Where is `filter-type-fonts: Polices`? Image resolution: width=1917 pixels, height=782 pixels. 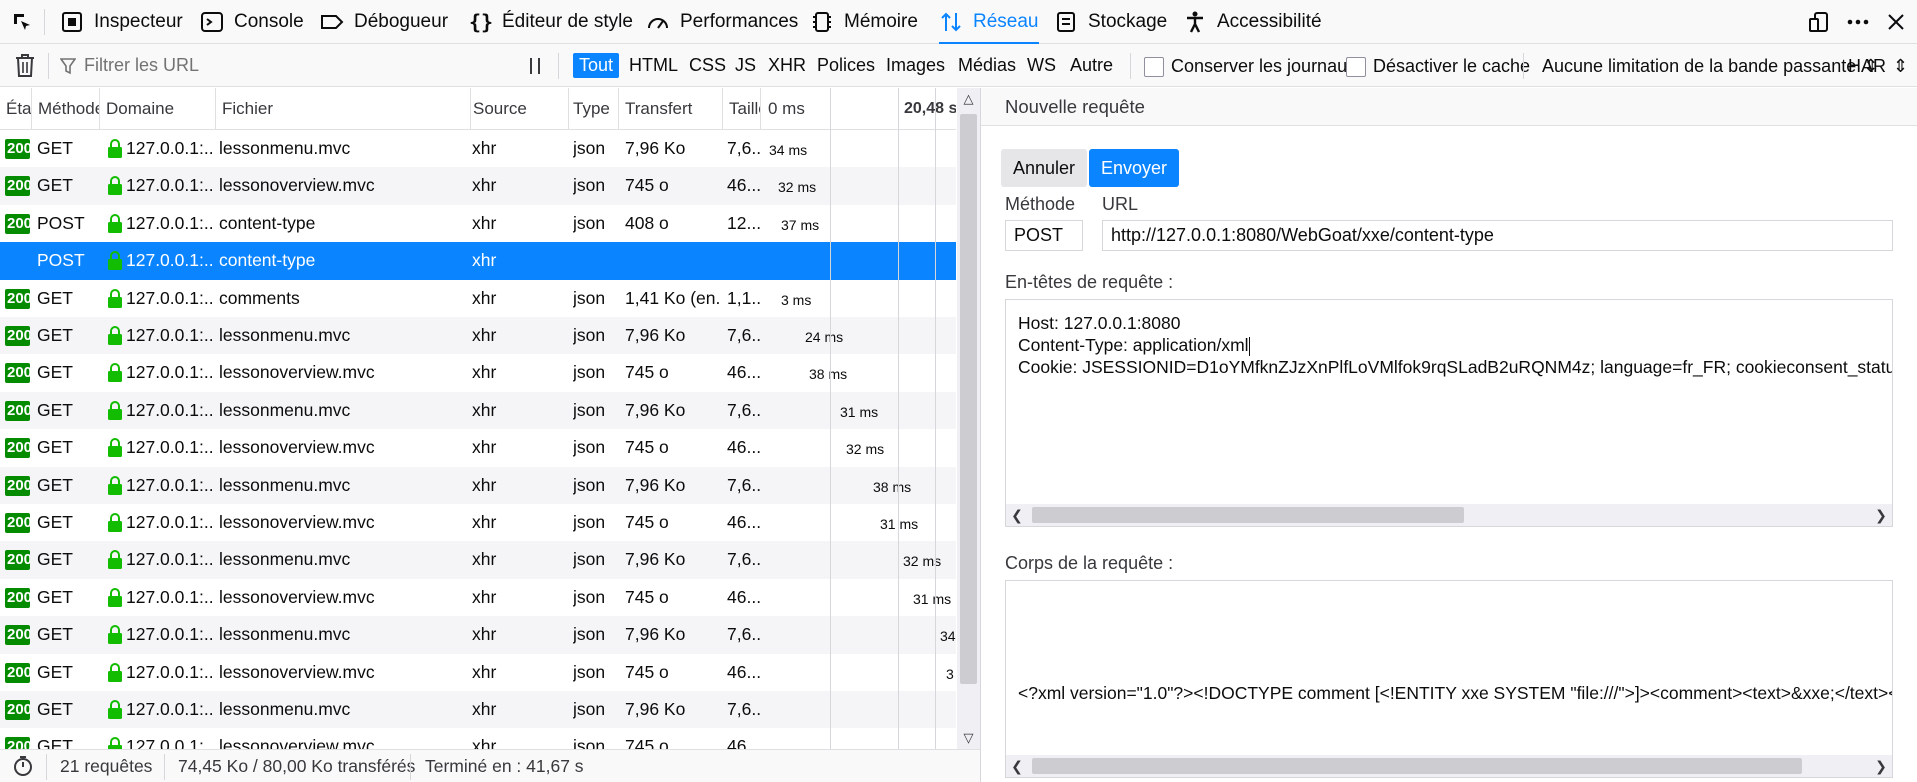
filter-type-fonts: Polices is located at coordinates (846, 65).